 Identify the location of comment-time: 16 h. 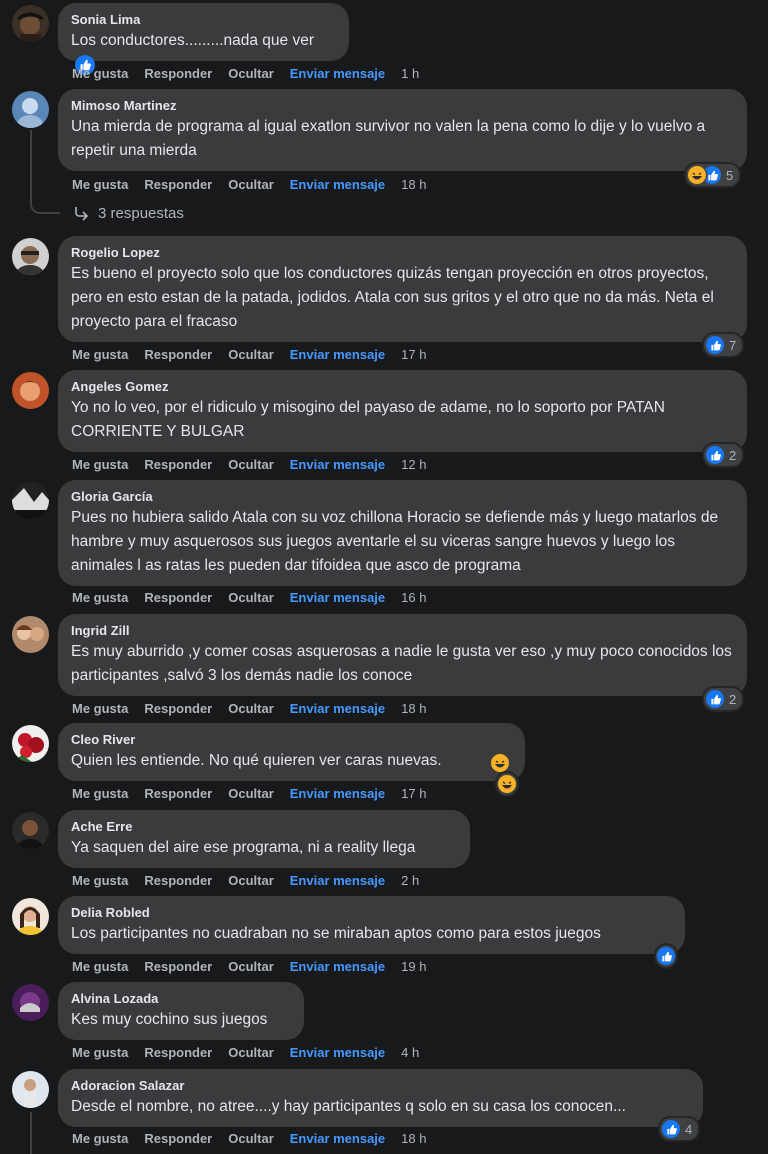
(413, 597).